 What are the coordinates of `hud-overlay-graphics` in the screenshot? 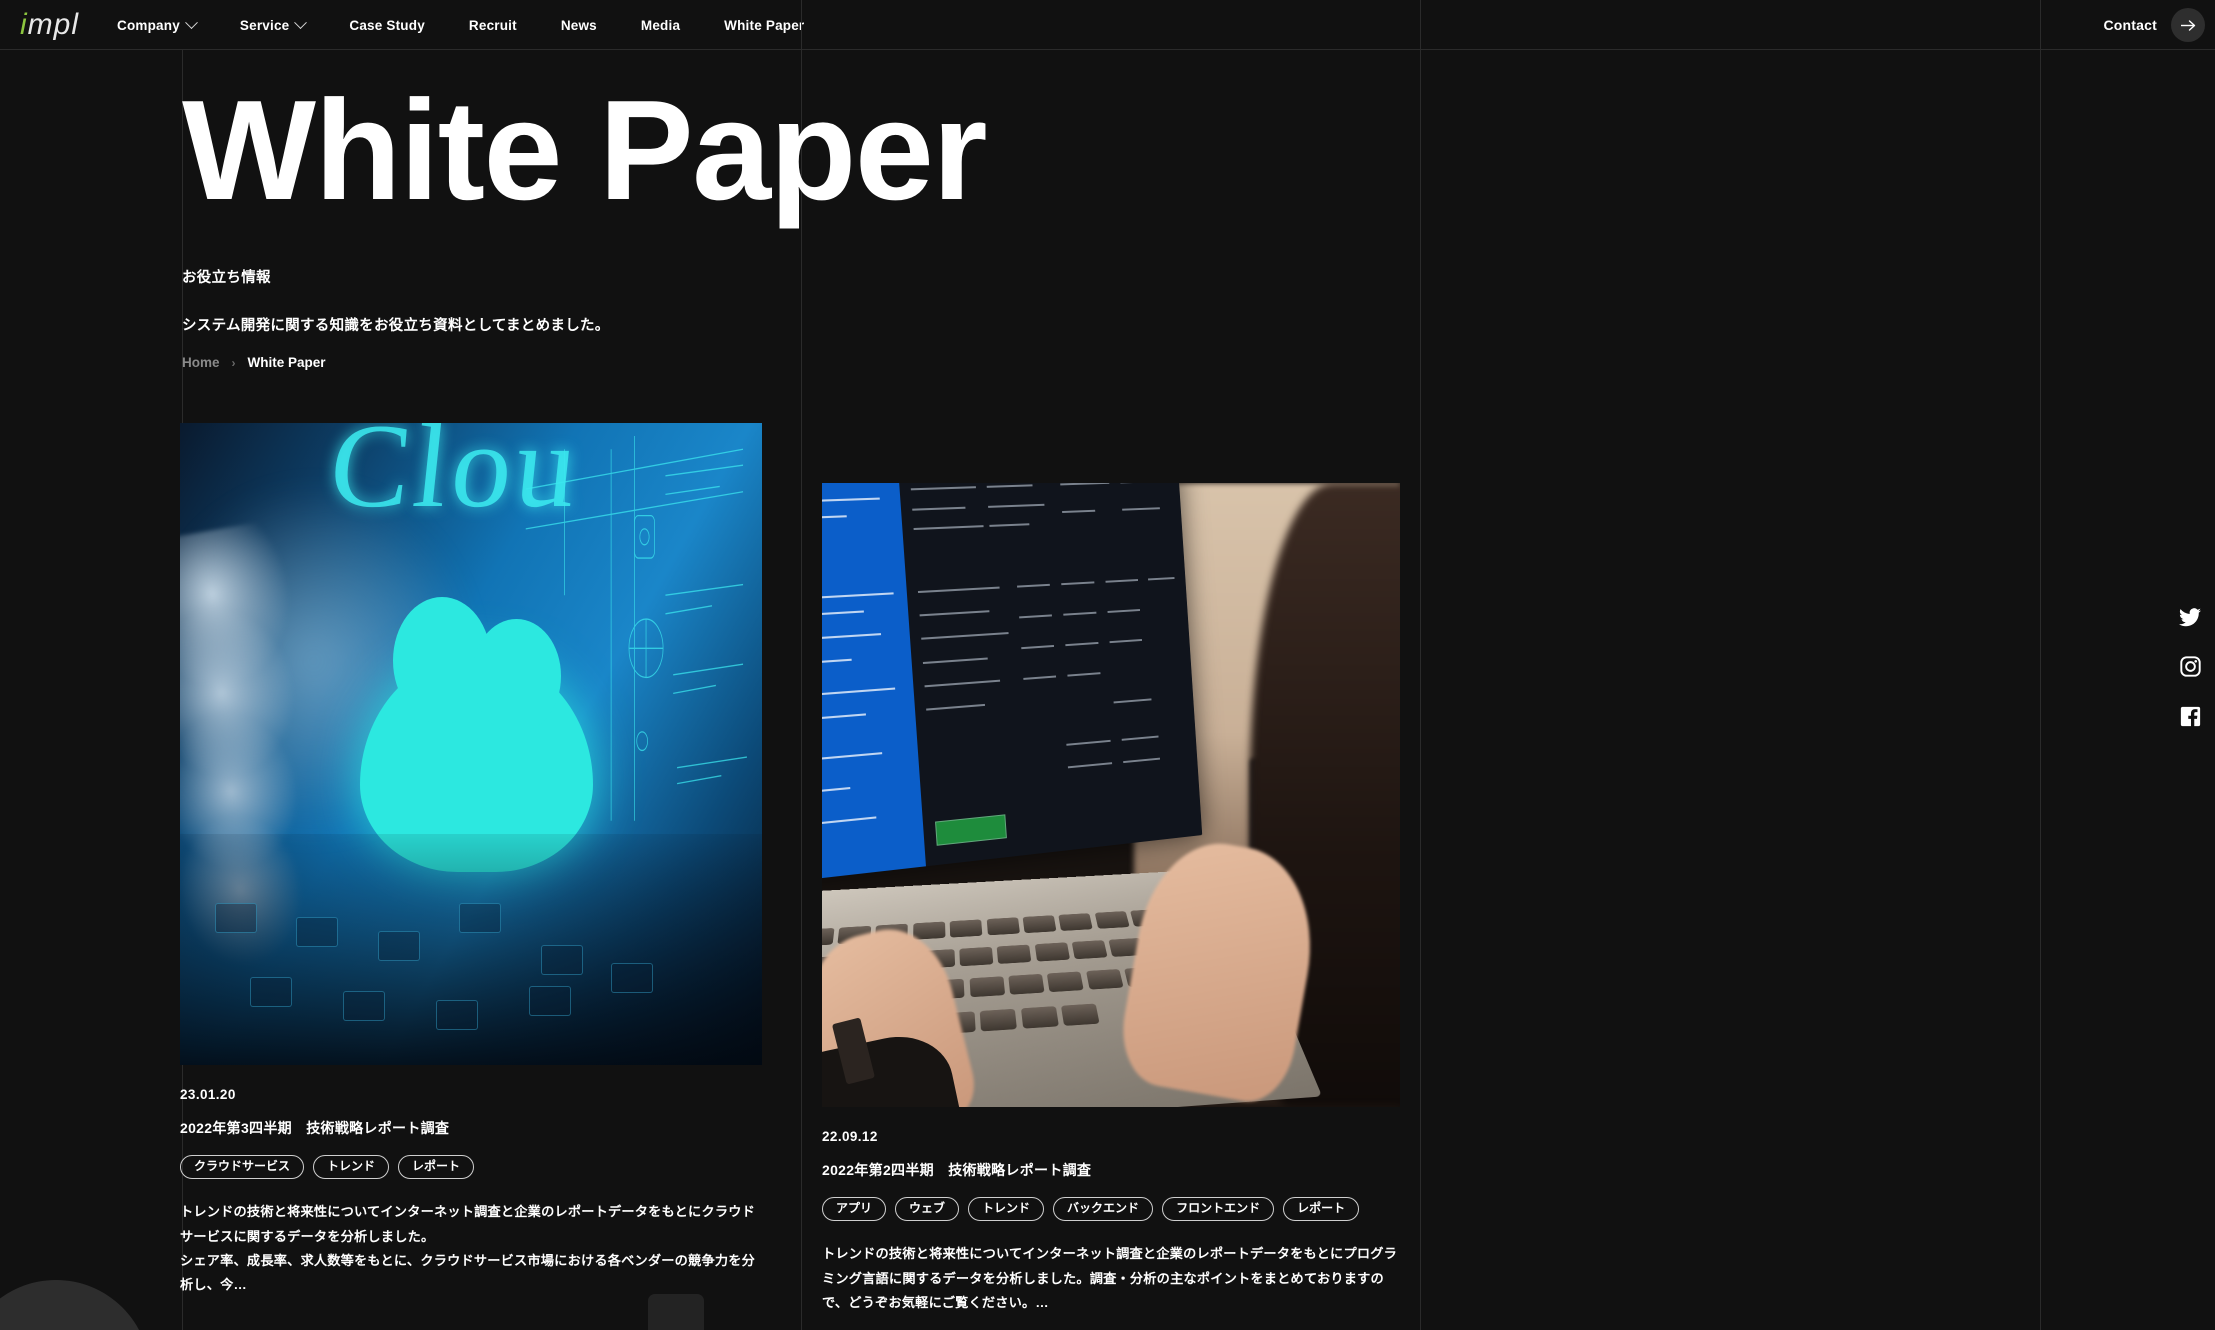 It's located at (636, 628).